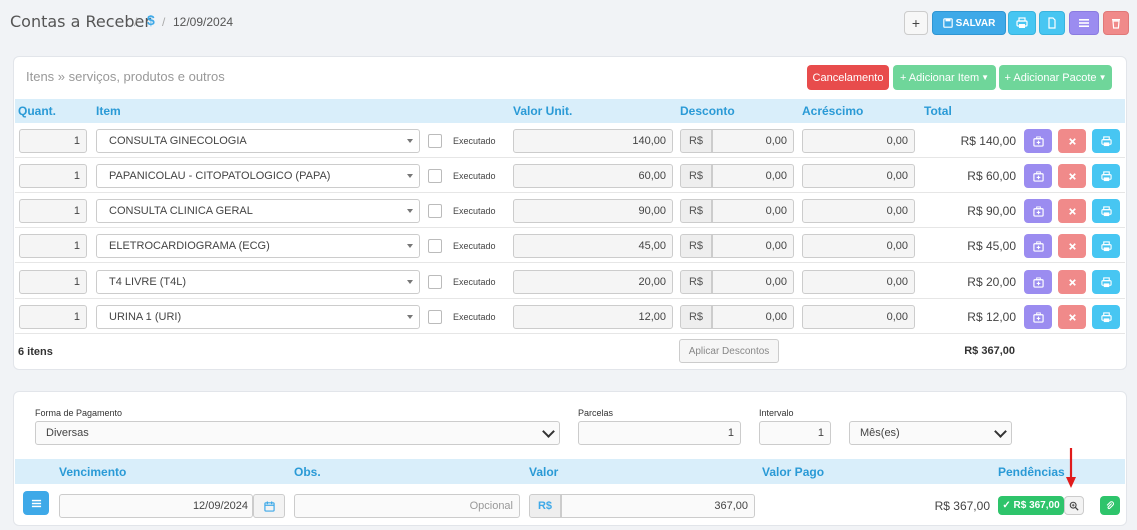 The width and height of the screenshot is (1137, 530). What do you see at coordinates (1074, 505) in the screenshot?
I see `zoom-in-button` at bounding box center [1074, 505].